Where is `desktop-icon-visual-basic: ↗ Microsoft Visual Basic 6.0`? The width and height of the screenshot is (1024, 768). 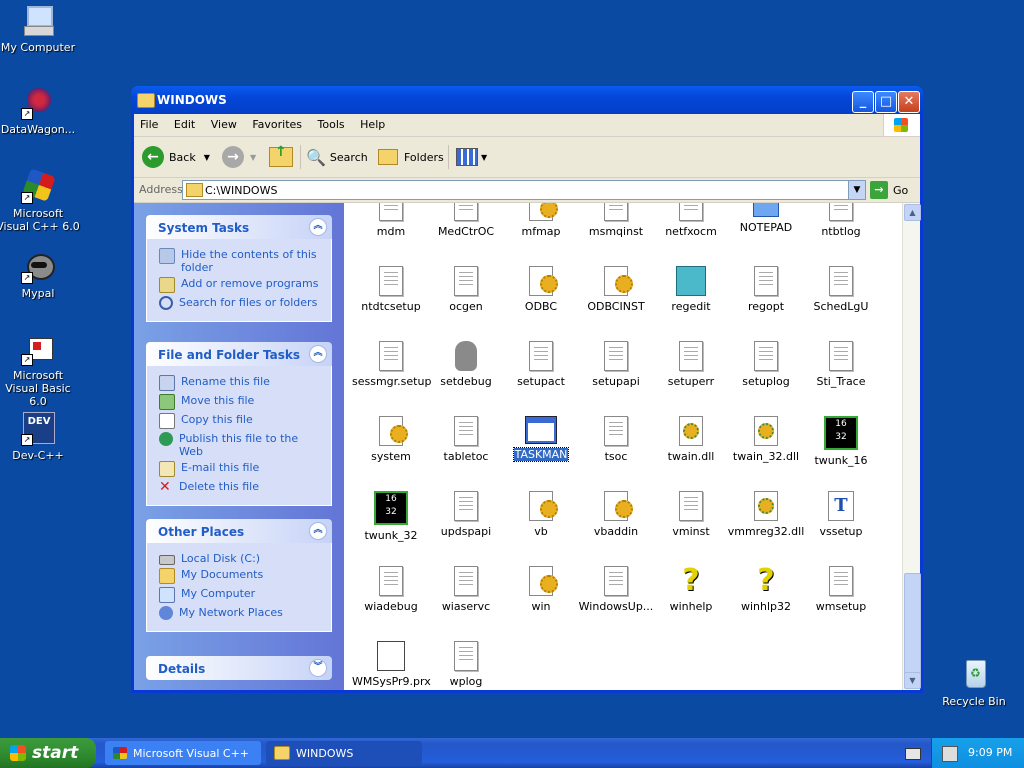
desktop-icon-visual-basic: ↗ Microsoft Visual Basic 6.0 is located at coordinates (40, 370).